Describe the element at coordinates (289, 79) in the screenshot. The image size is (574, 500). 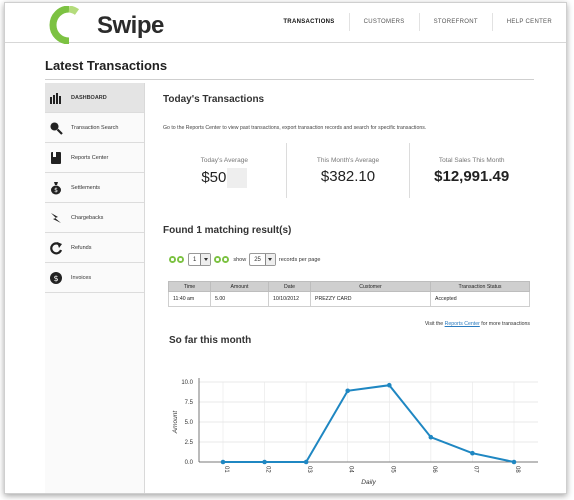
I see `title-divider` at that location.